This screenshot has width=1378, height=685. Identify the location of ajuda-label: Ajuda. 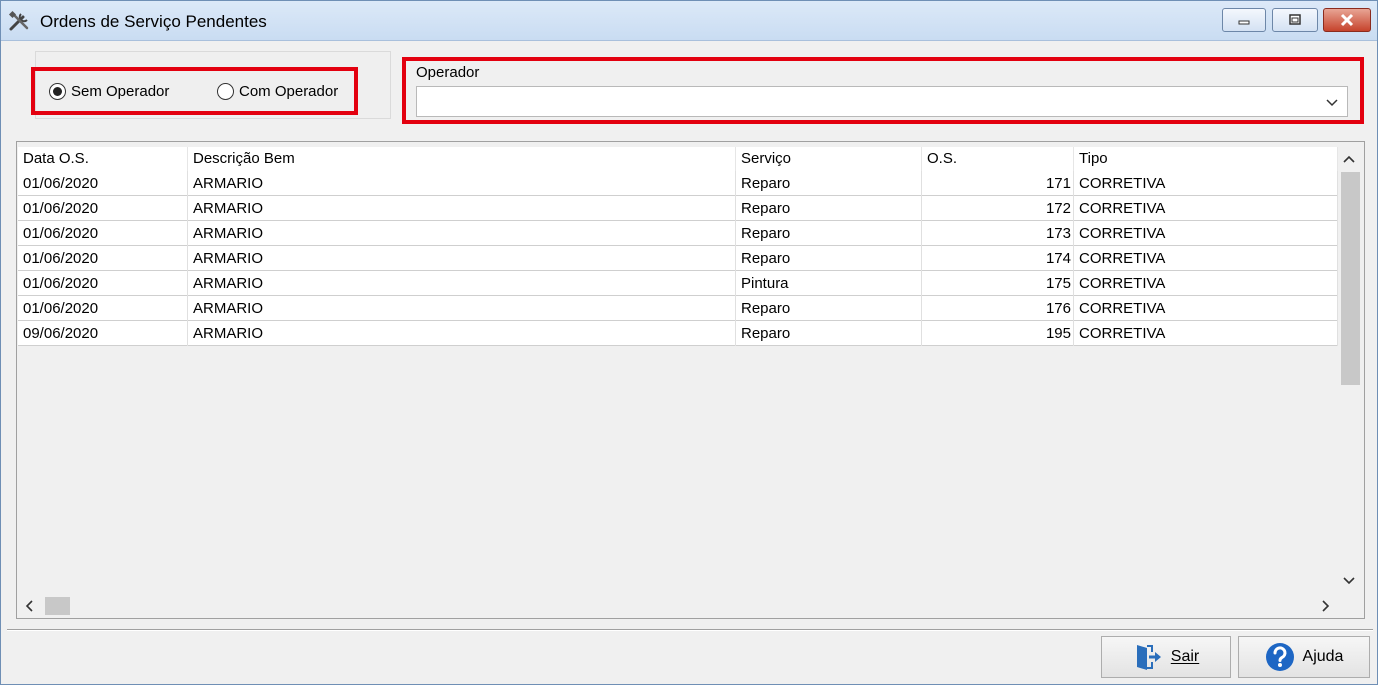
(1323, 656).